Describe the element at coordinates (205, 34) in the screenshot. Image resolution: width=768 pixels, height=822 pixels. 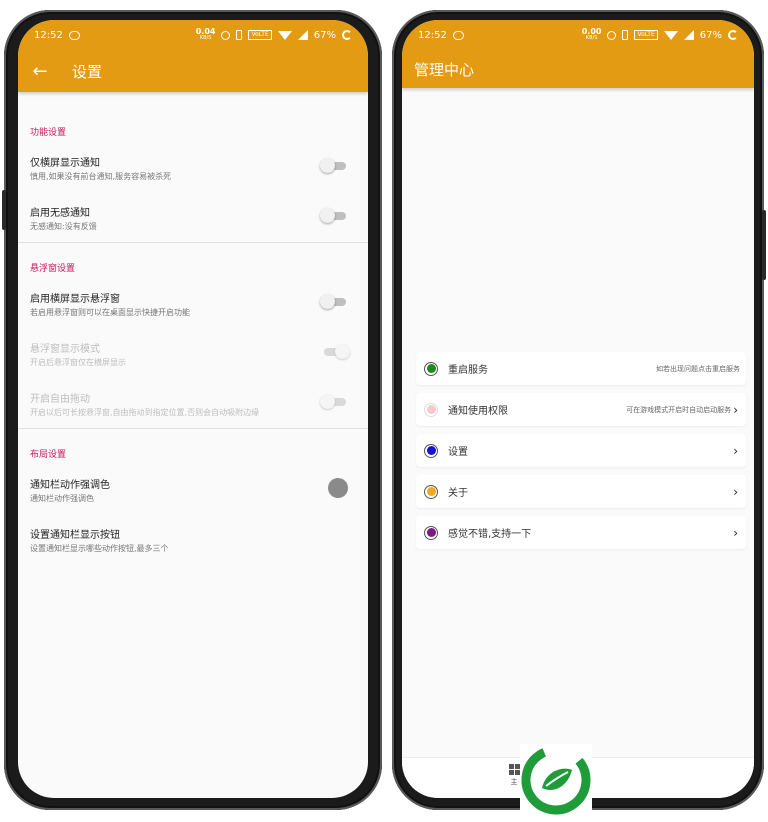
I see `network-speed: 0.04 KB/S` at that location.